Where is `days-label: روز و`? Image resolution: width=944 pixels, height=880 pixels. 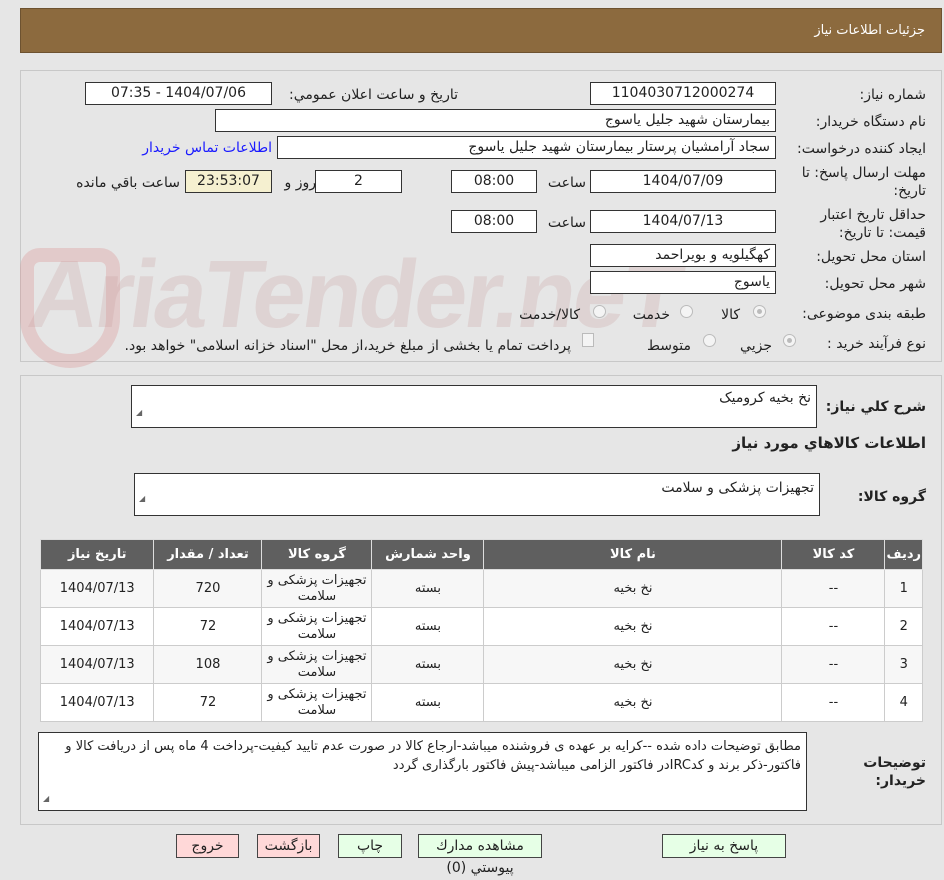
days-label: روز و is located at coordinates (300, 183).